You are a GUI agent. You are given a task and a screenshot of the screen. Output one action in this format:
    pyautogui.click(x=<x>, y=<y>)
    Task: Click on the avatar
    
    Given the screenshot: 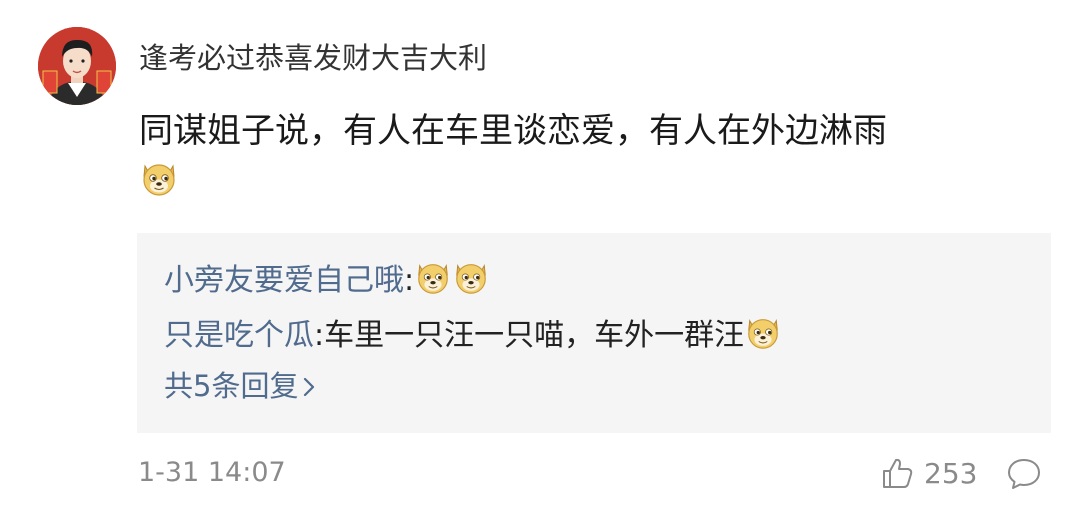 What is the action you would take?
    pyautogui.click(x=77, y=66)
    